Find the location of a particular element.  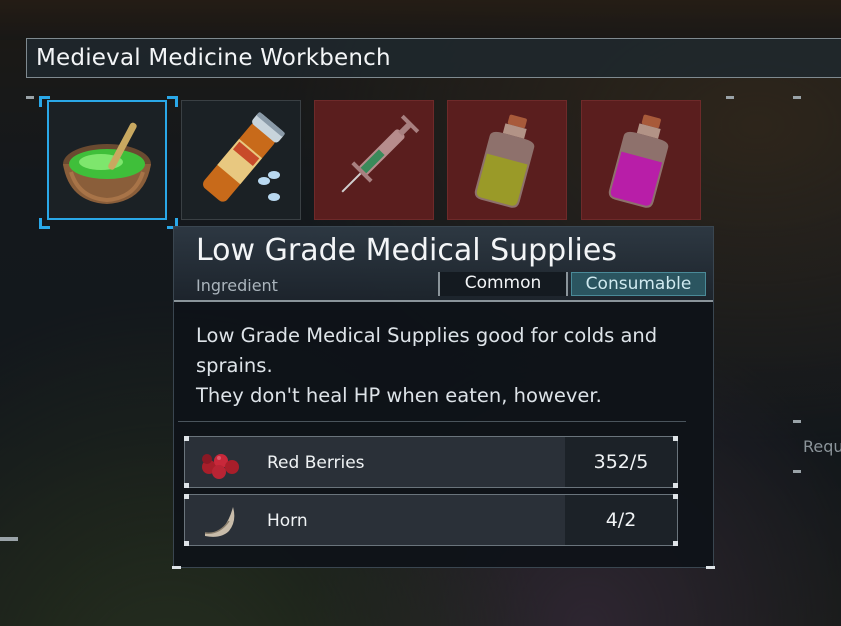

bowl-medicine-icon is located at coordinates (107, 163).